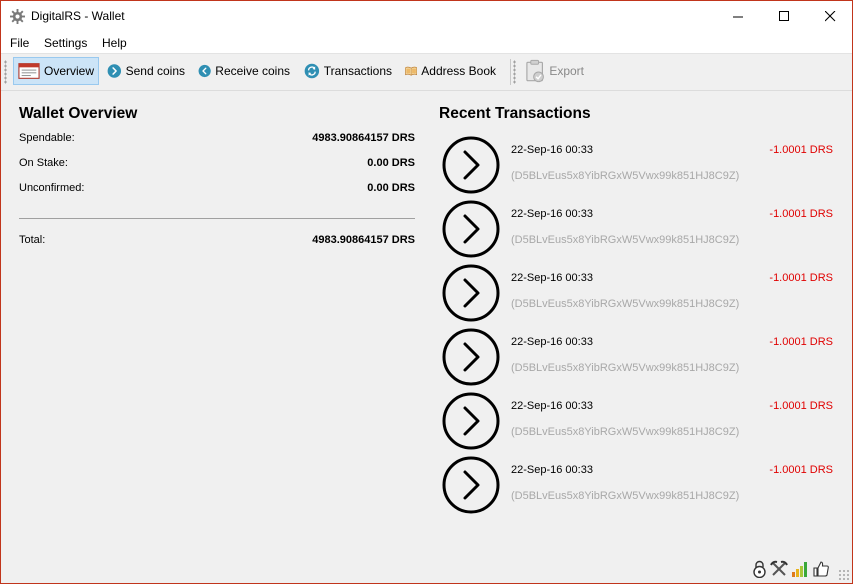 Image resolution: width=853 pixels, height=584 pixels. I want to click on overview-button: Overview, so click(56, 71).